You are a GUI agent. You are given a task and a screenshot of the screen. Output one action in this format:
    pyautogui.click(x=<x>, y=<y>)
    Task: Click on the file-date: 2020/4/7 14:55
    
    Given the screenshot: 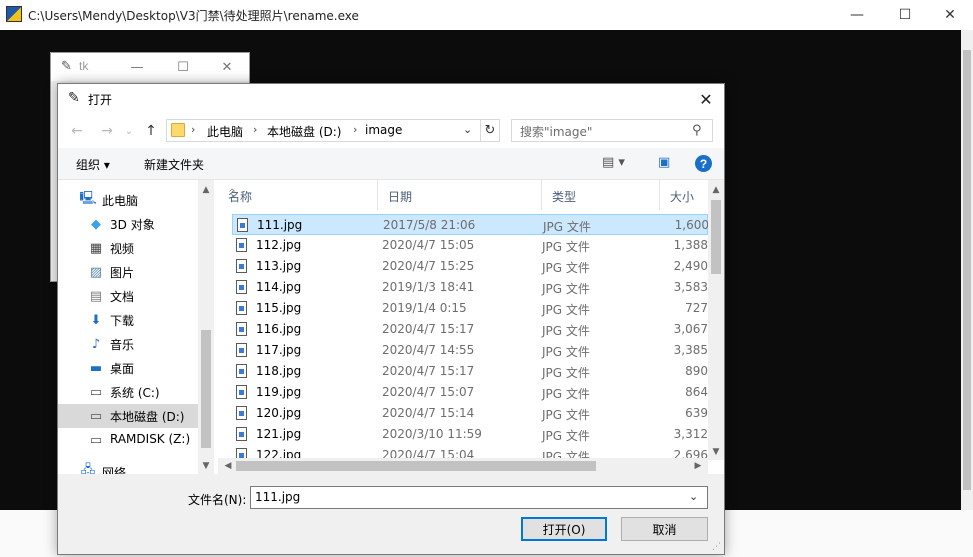 What is the action you would take?
    pyautogui.click(x=428, y=350)
    